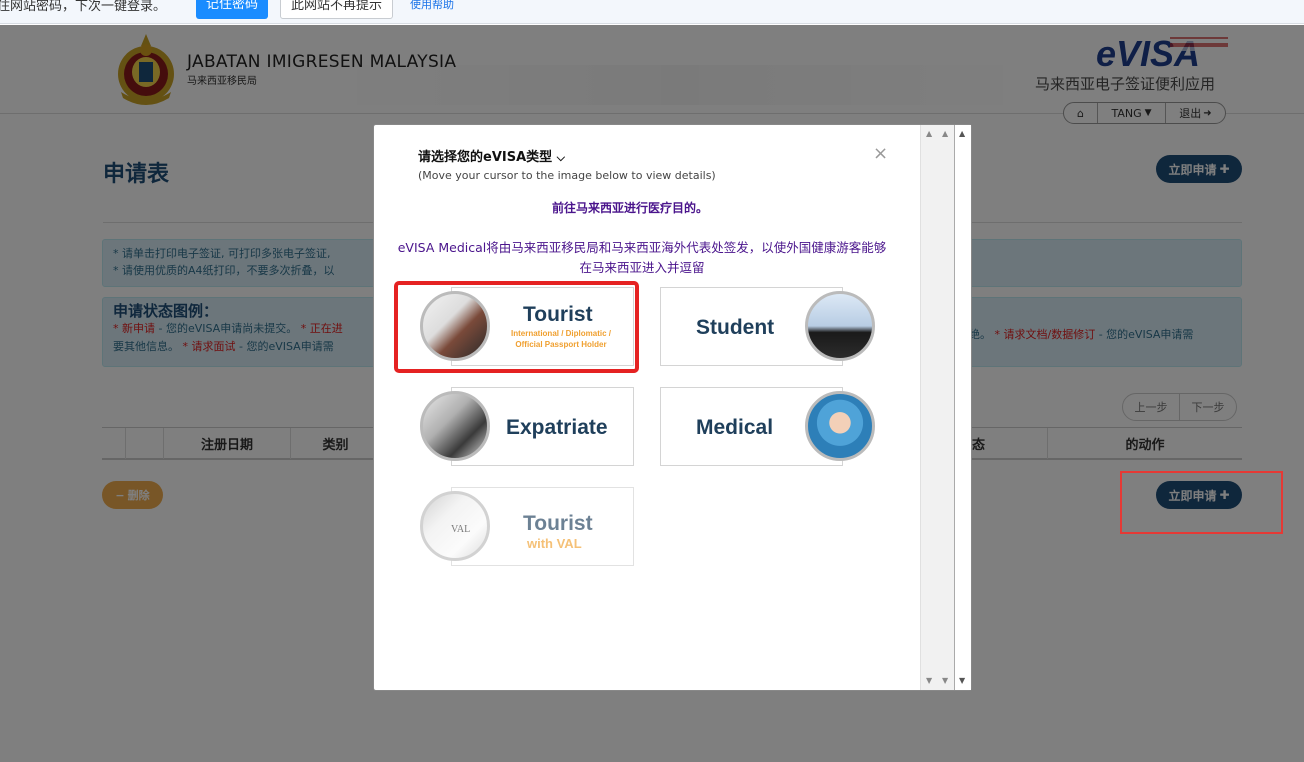 This screenshot has width=1304, height=762. Describe the element at coordinates (232, 9) in the screenshot. I see `remember-password-button: 记住密码` at that location.